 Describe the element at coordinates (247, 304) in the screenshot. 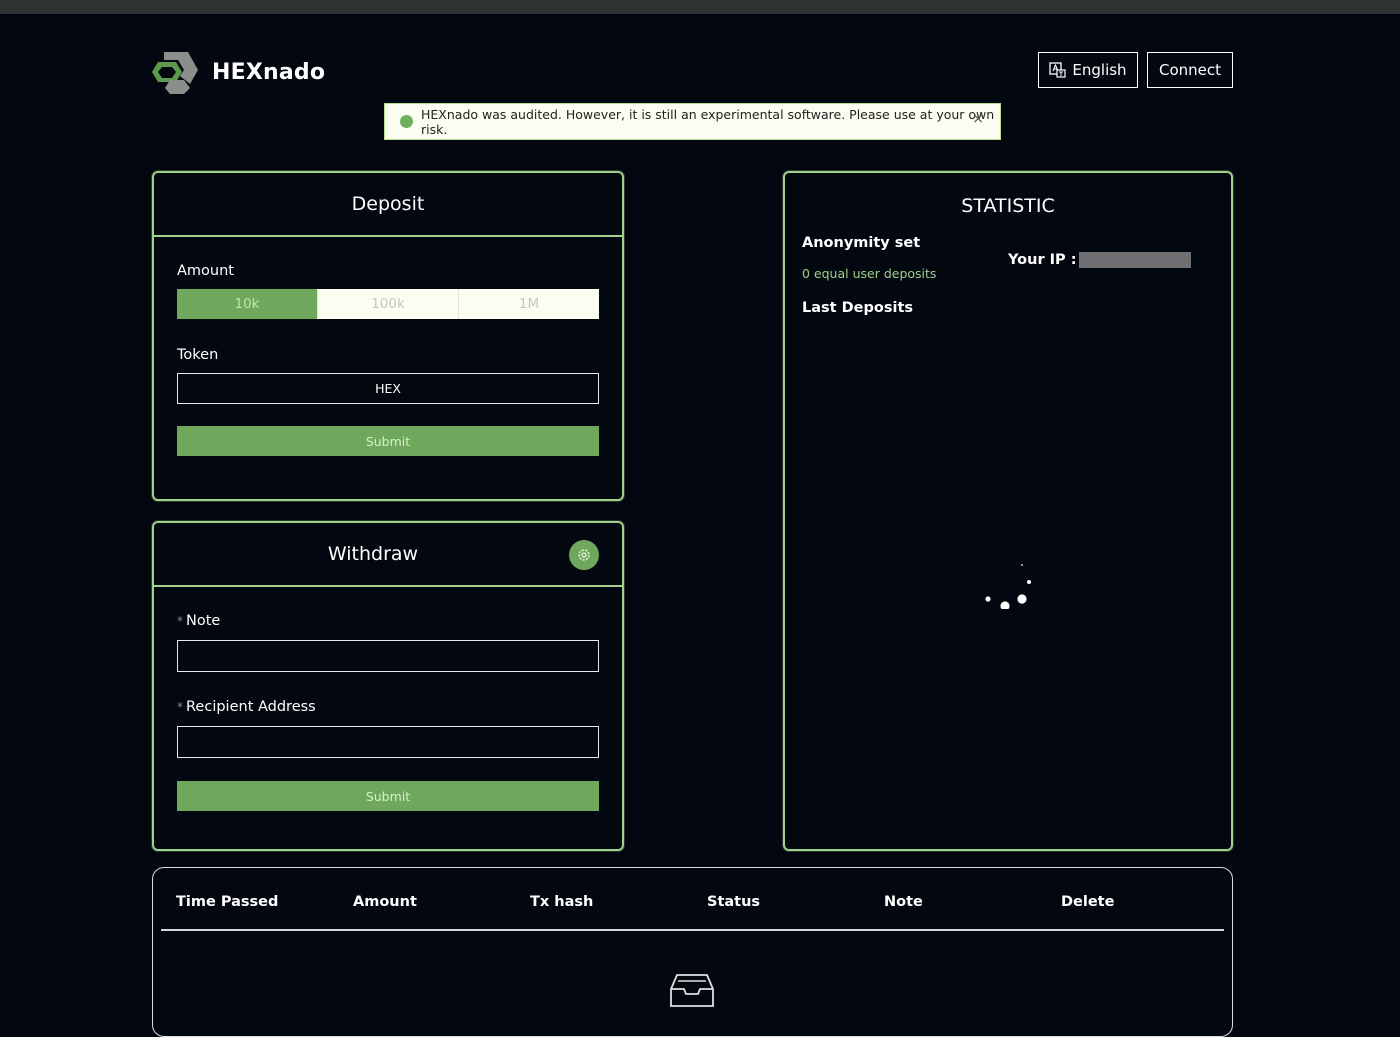

I see `amount-option-10k: 10k` at that location.